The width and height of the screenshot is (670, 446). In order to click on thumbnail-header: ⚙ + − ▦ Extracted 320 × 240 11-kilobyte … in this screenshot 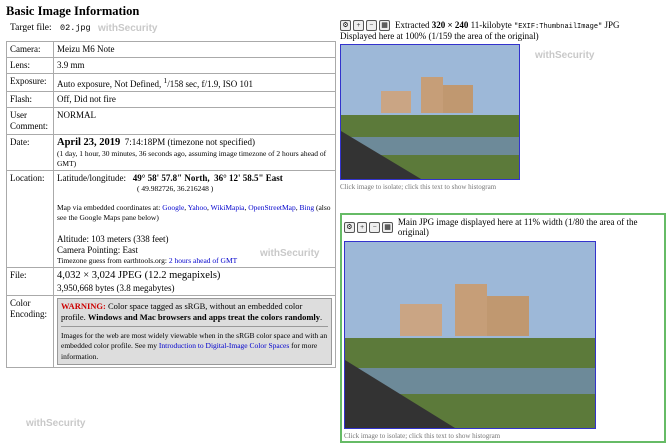, I will do `click(505, 25)`.